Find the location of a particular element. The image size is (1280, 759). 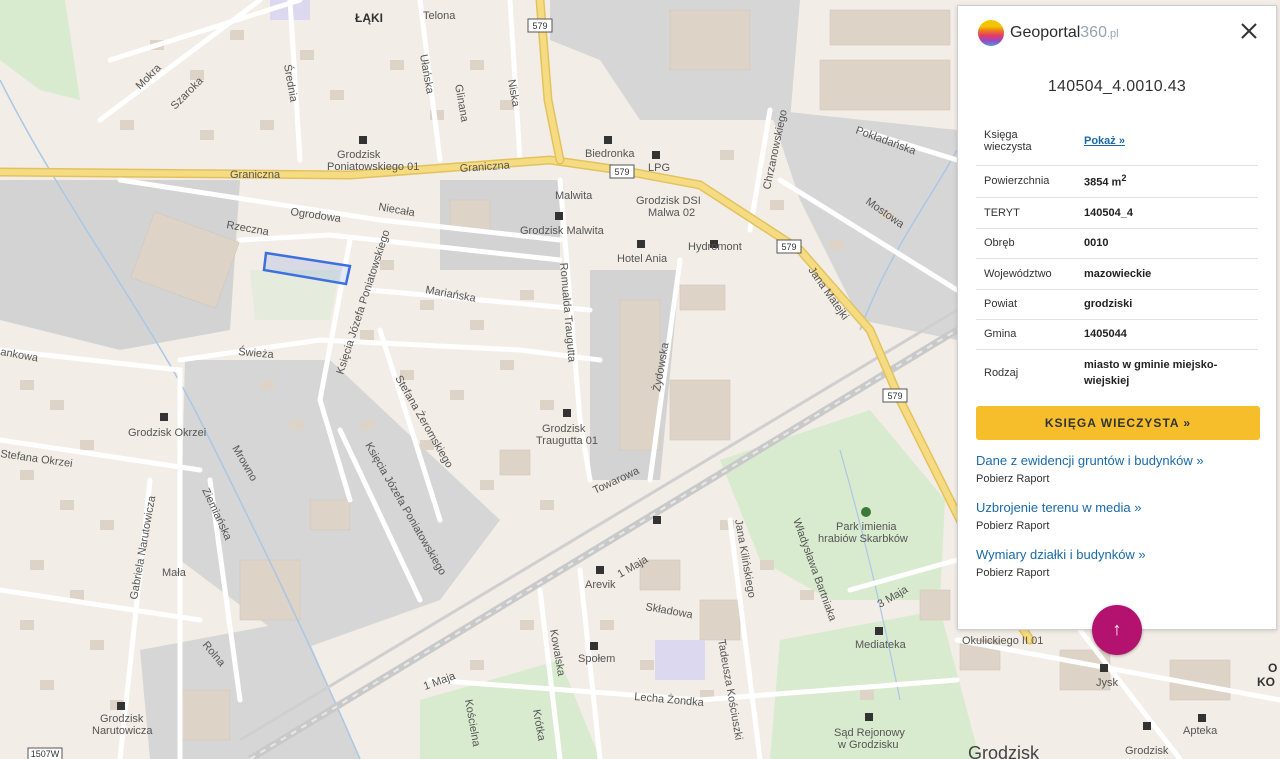

land-records-link: Dane z ewidencji gruntów i budynków » is located at coordinates (1121, 460).